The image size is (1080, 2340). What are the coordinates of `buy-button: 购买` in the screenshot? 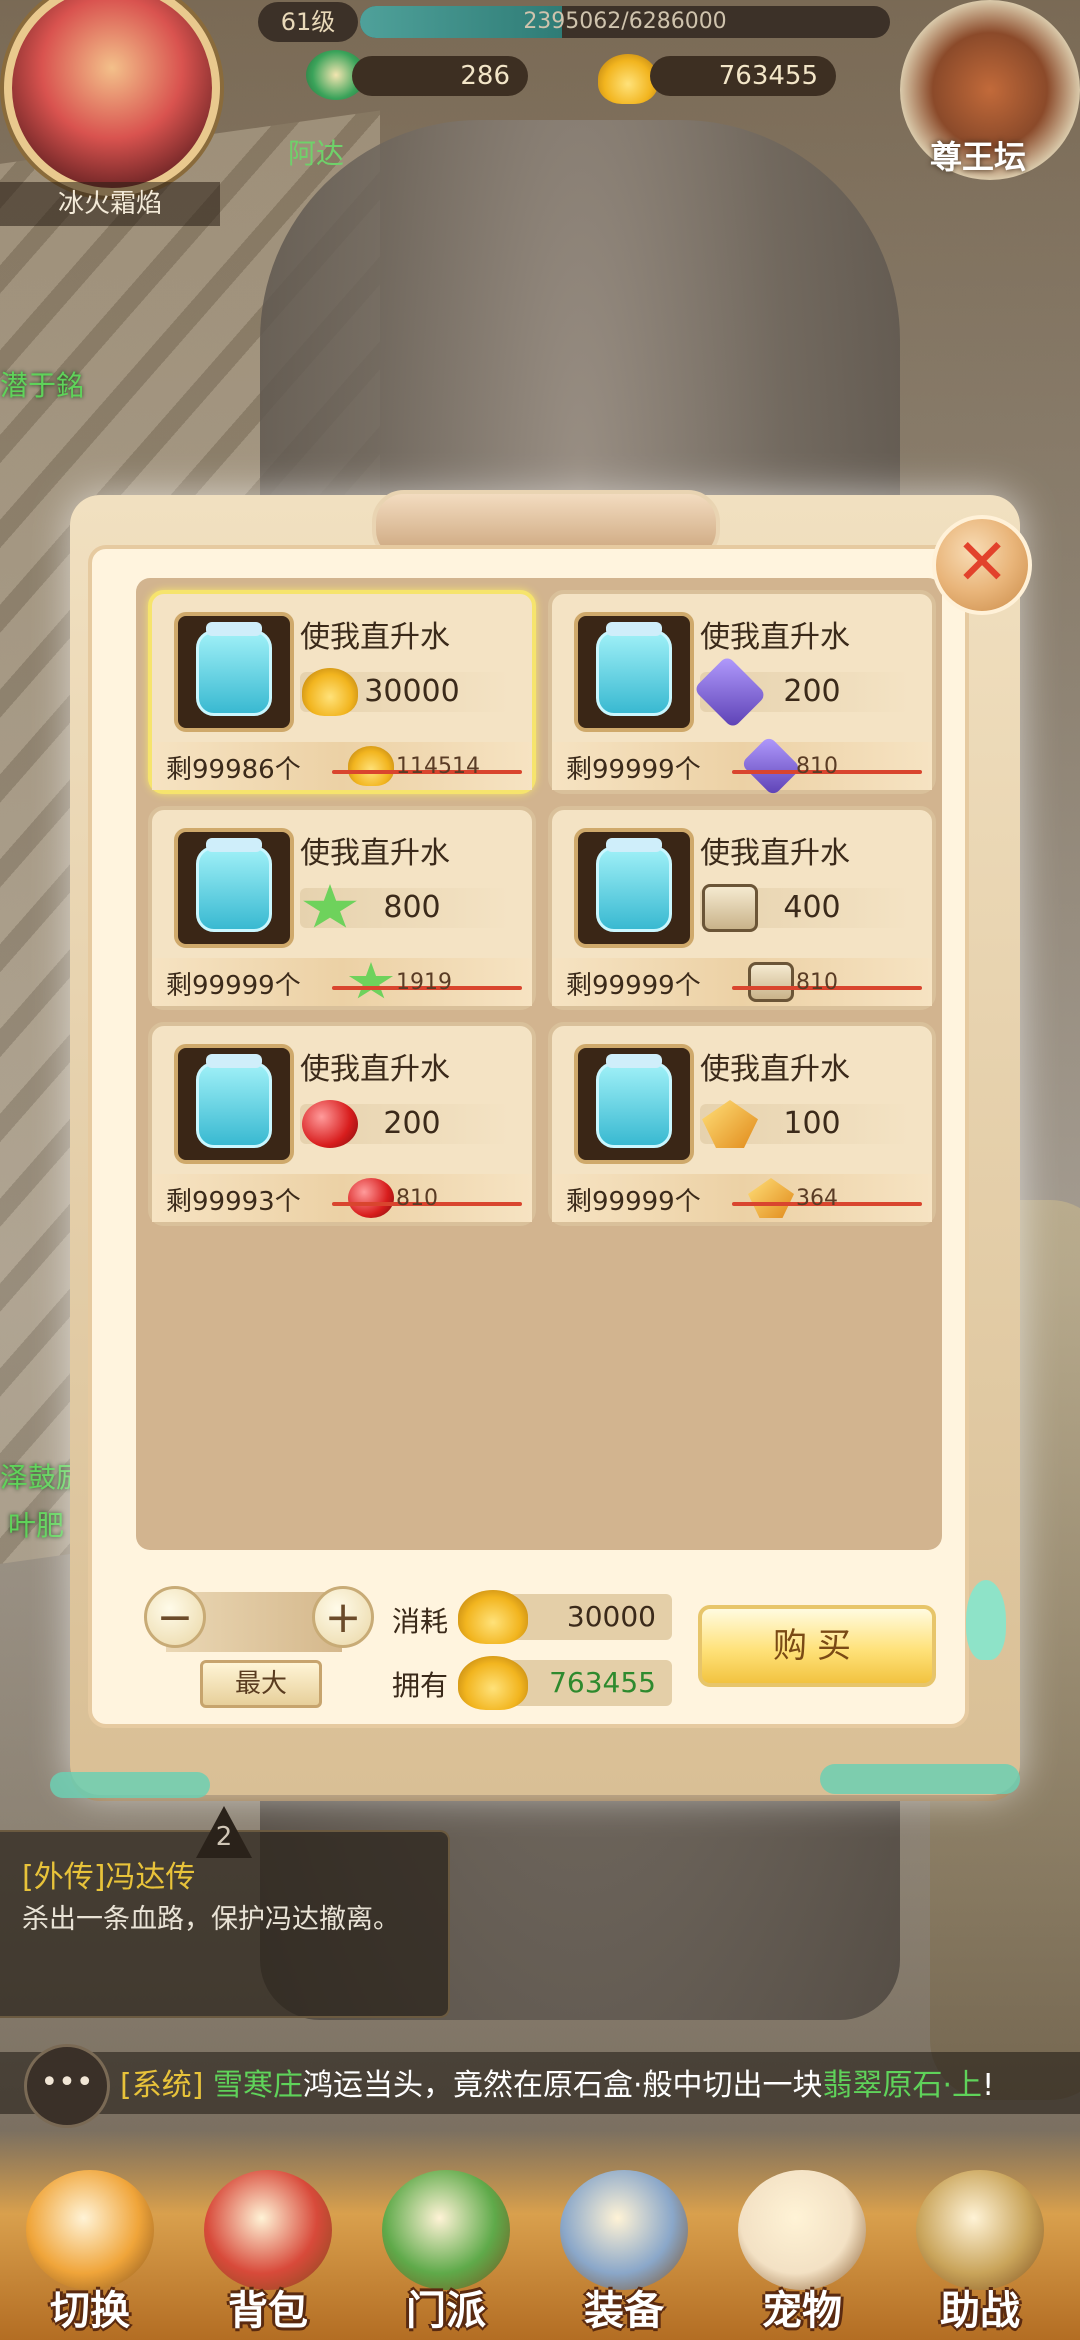 It's located at (817, 1646).